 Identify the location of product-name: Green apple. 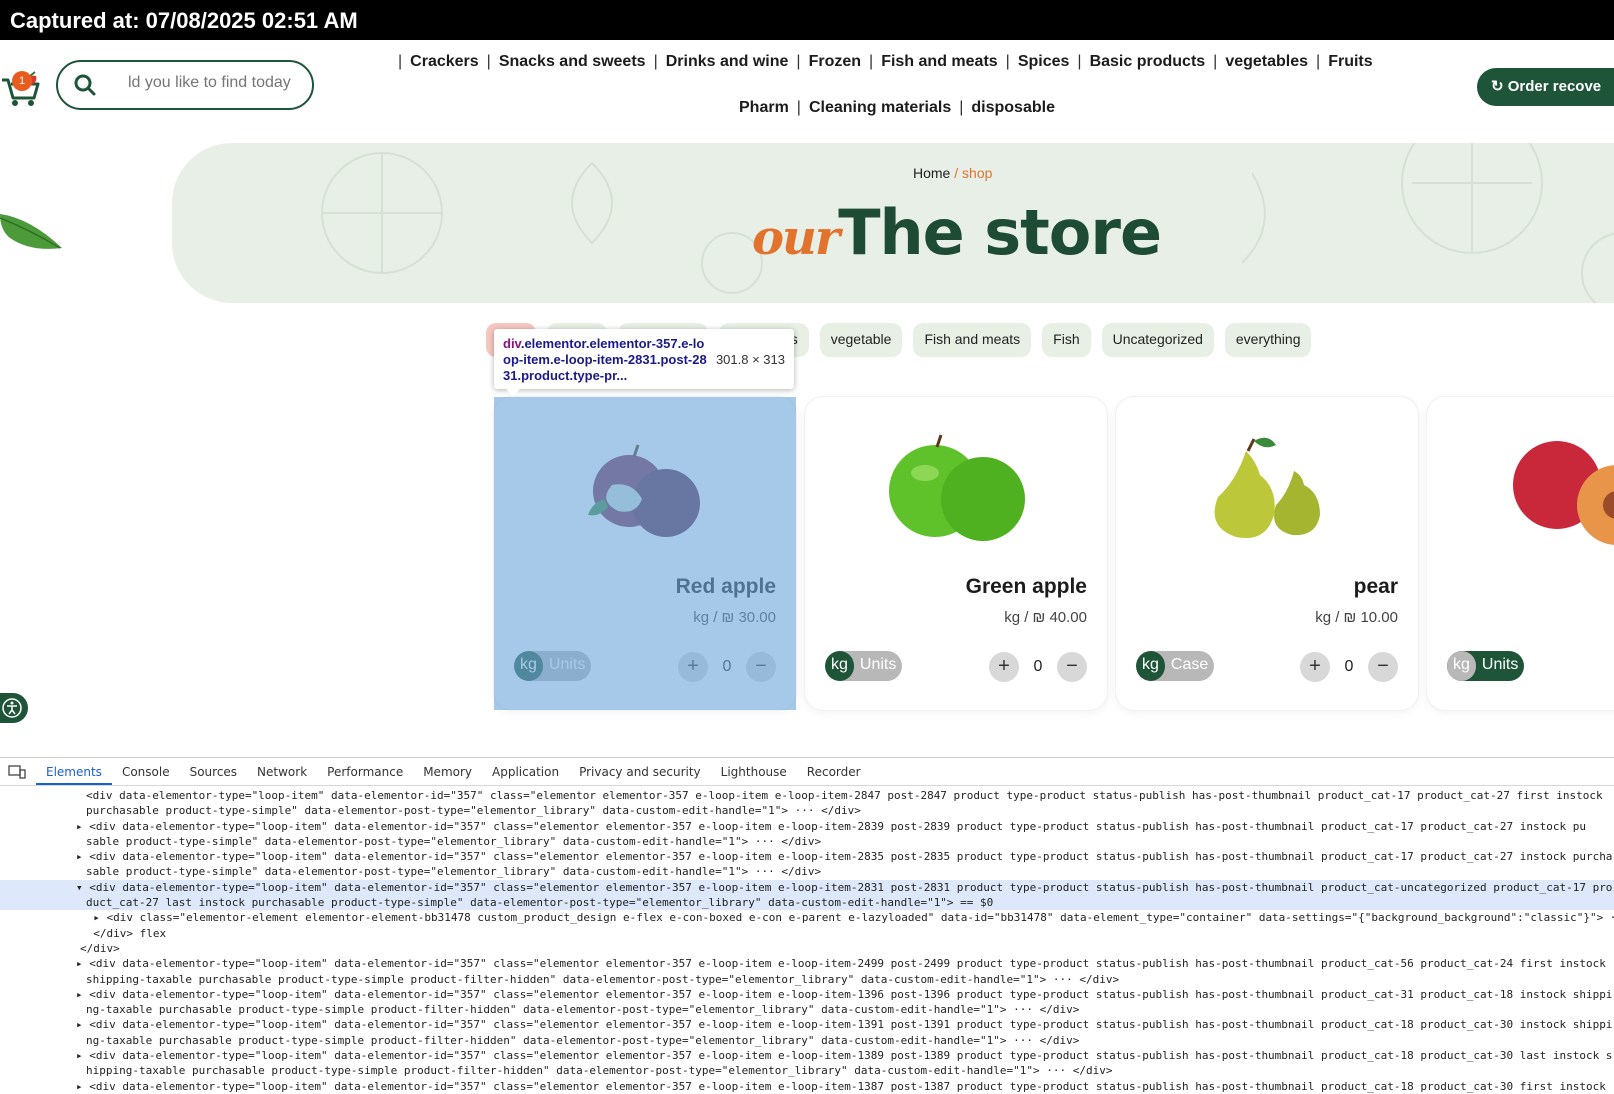
(1026, 587).